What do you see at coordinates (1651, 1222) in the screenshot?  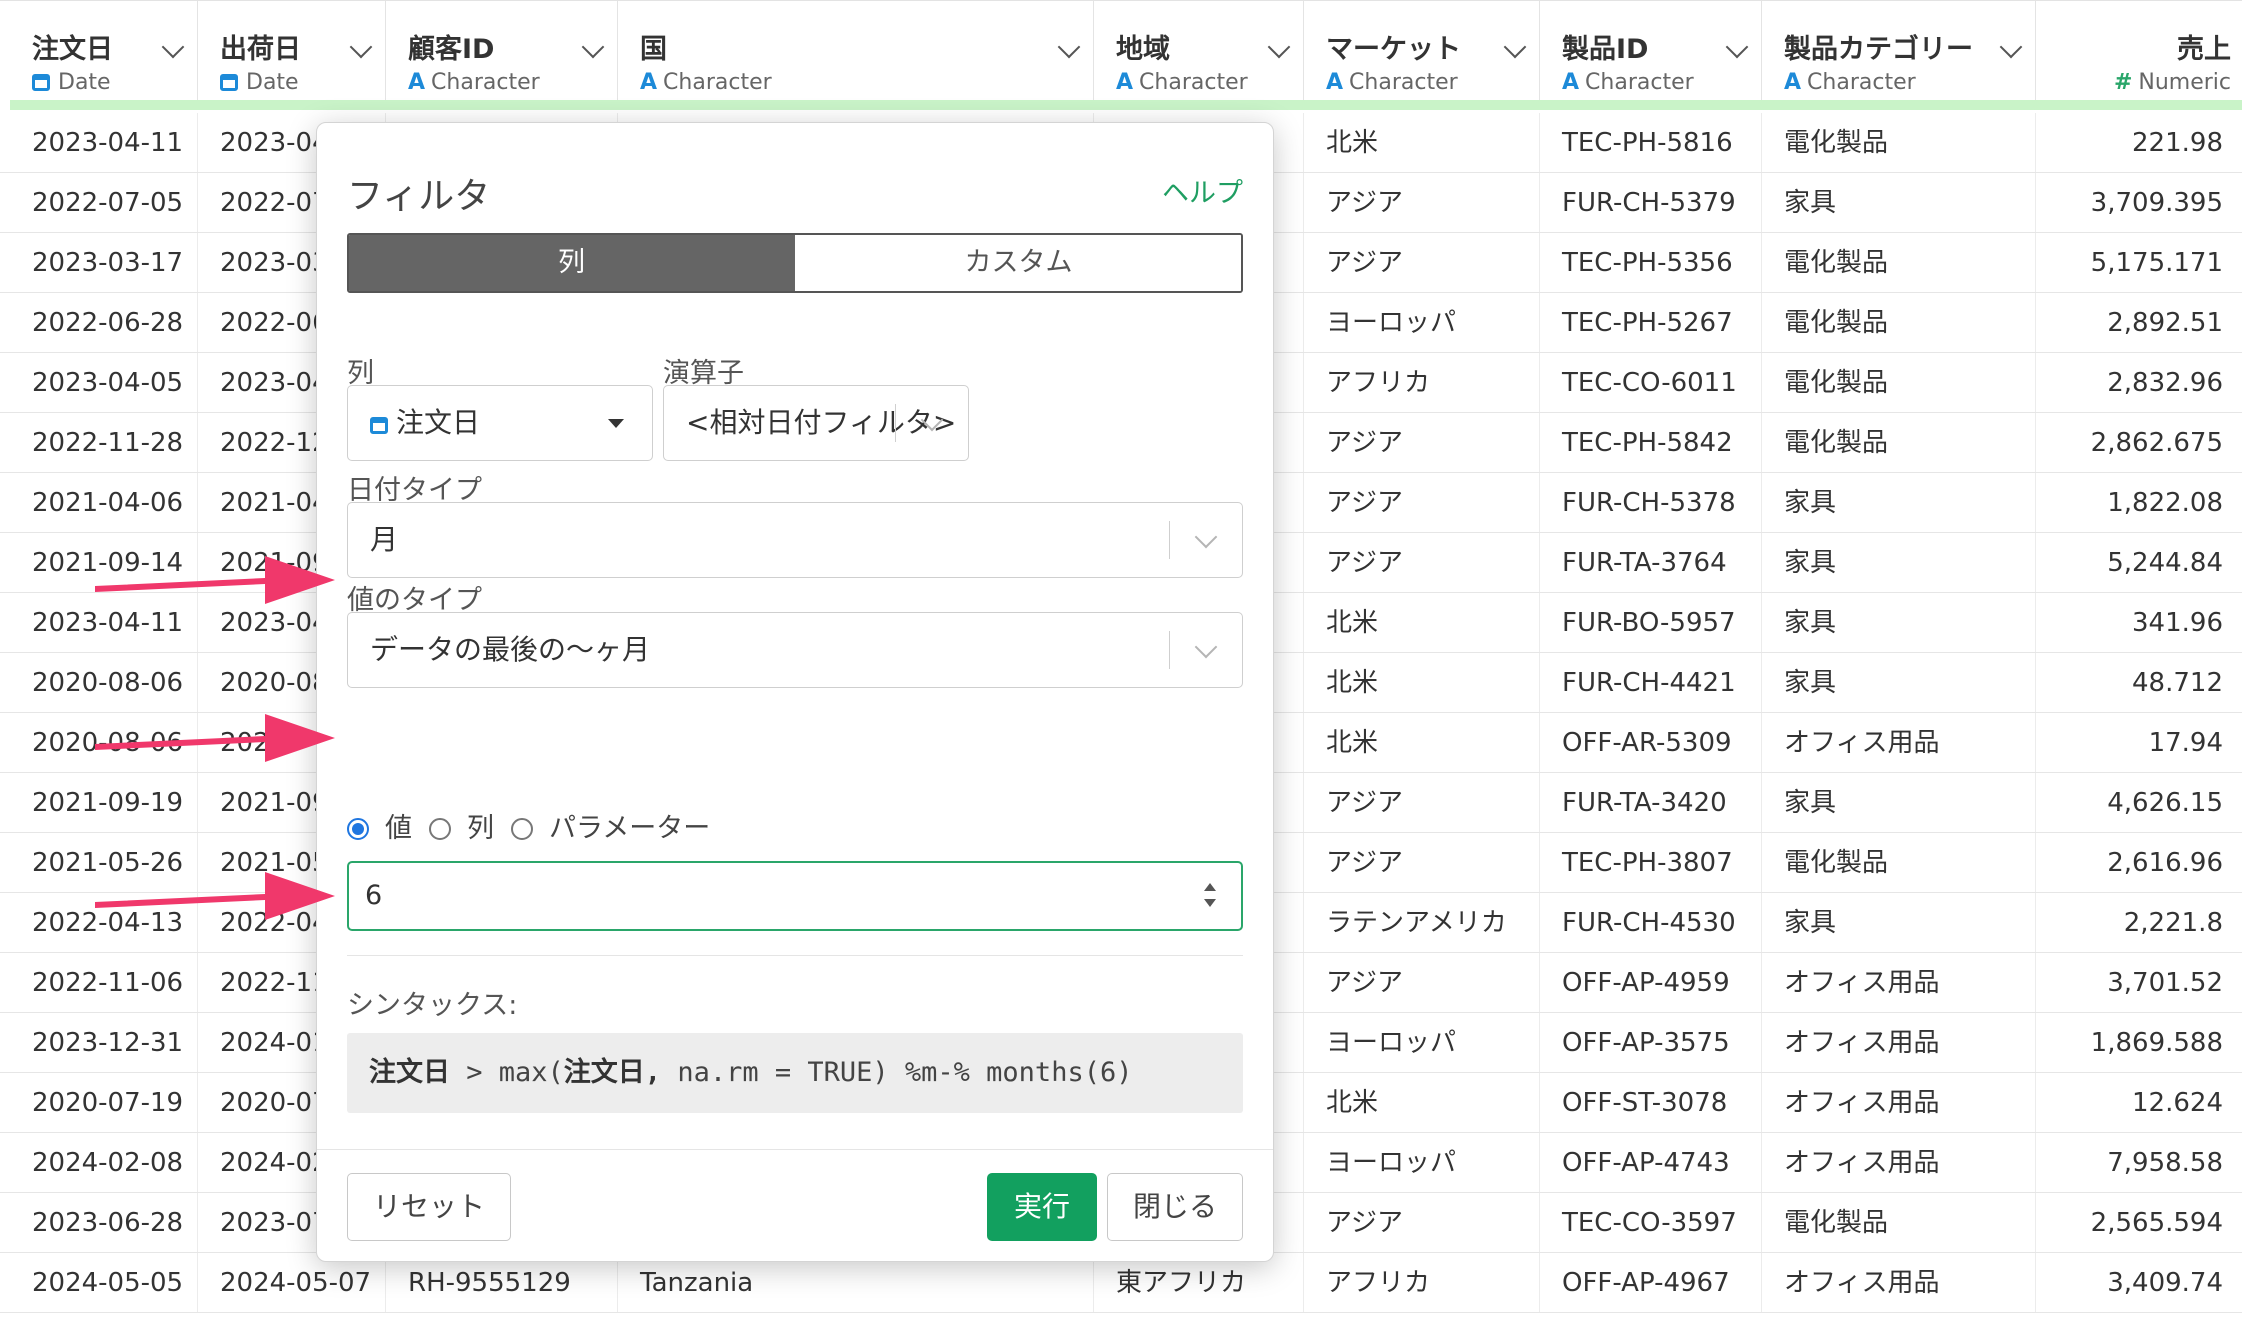 I see `table-cell: TEC-CO-3597` at bounding box center [1651, 1222].